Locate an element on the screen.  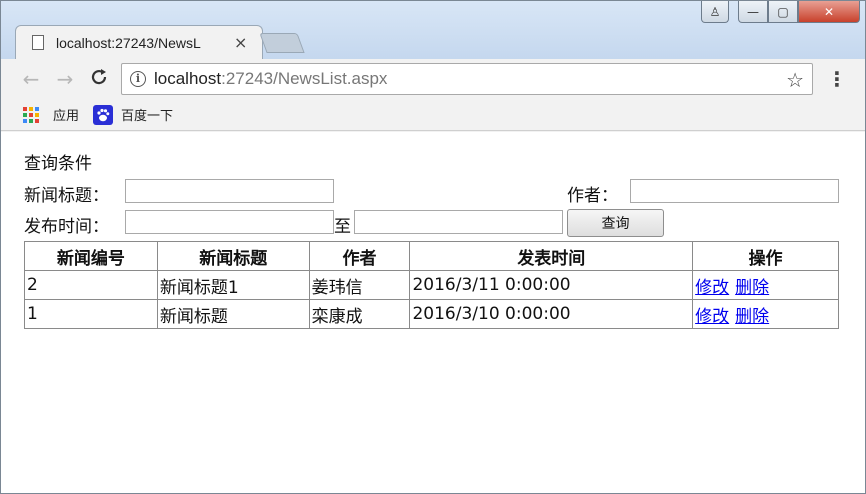
bookmarks-bar: 应用 百度一下 is located at coordinates (433, 115).